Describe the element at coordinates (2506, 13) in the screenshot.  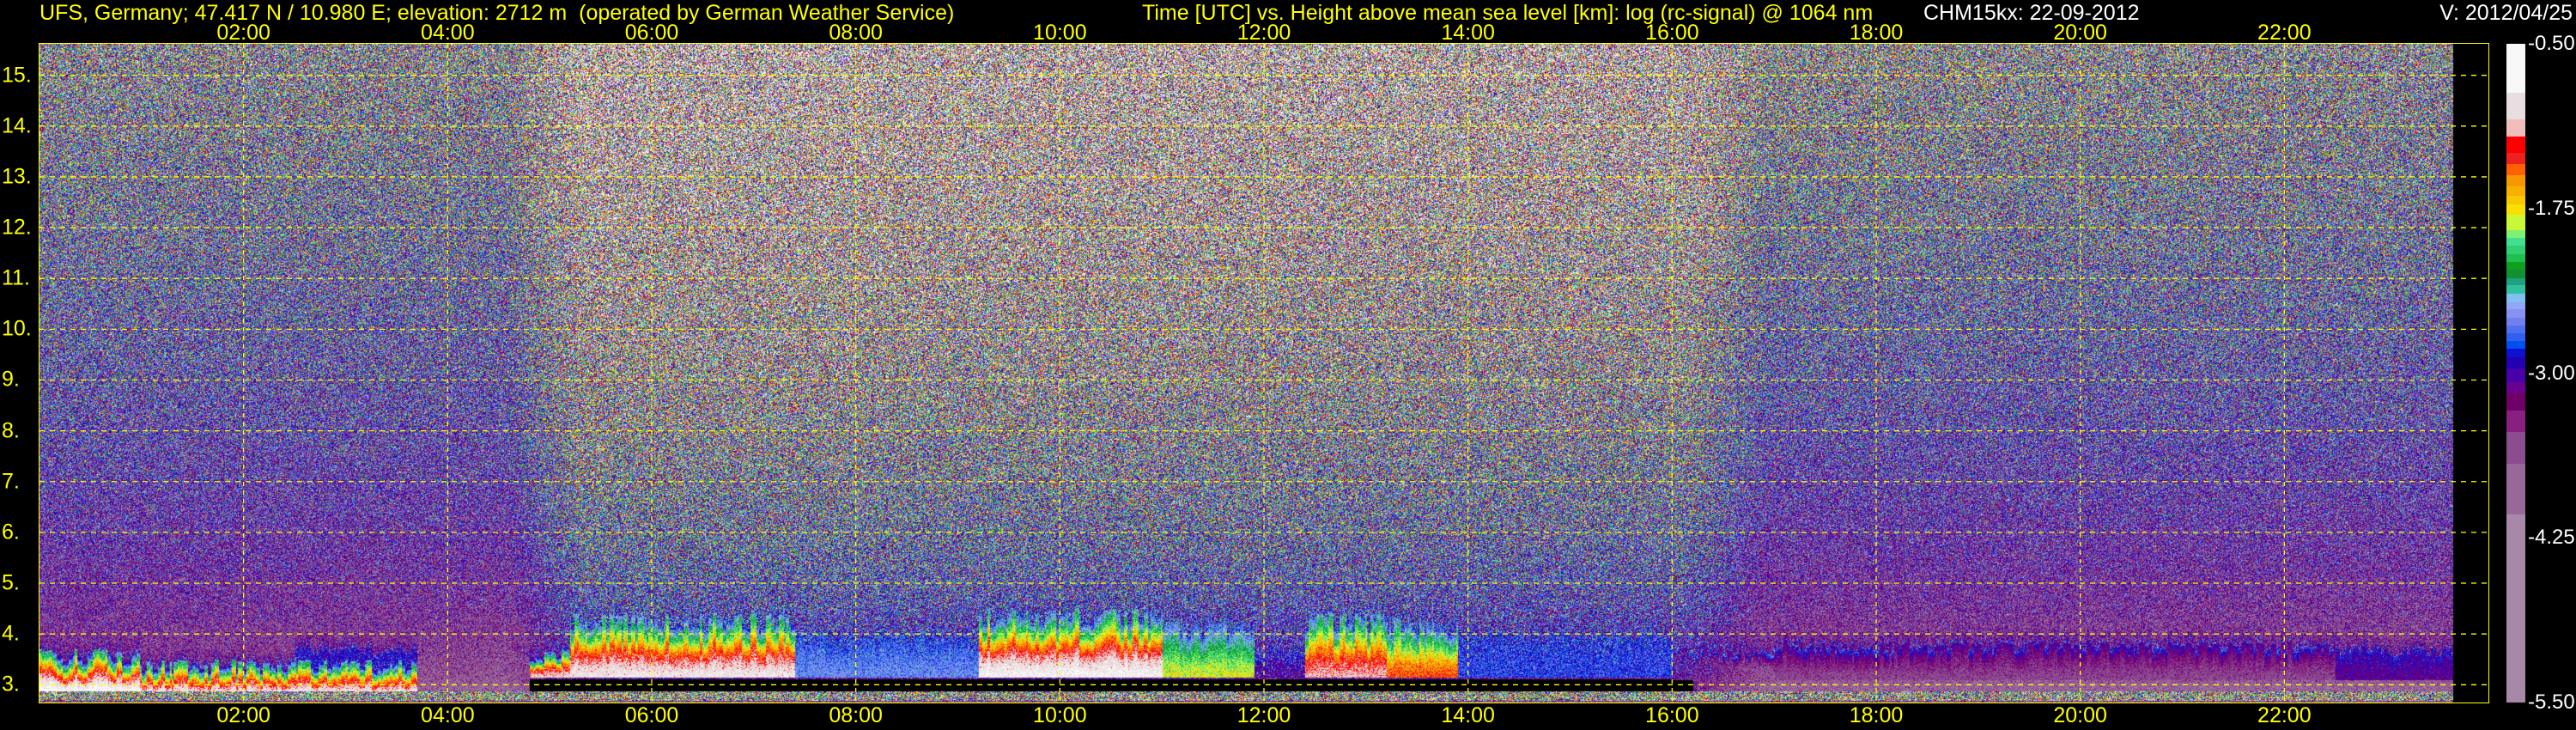
I see `version-label: V: 2012/04/25` at that location.